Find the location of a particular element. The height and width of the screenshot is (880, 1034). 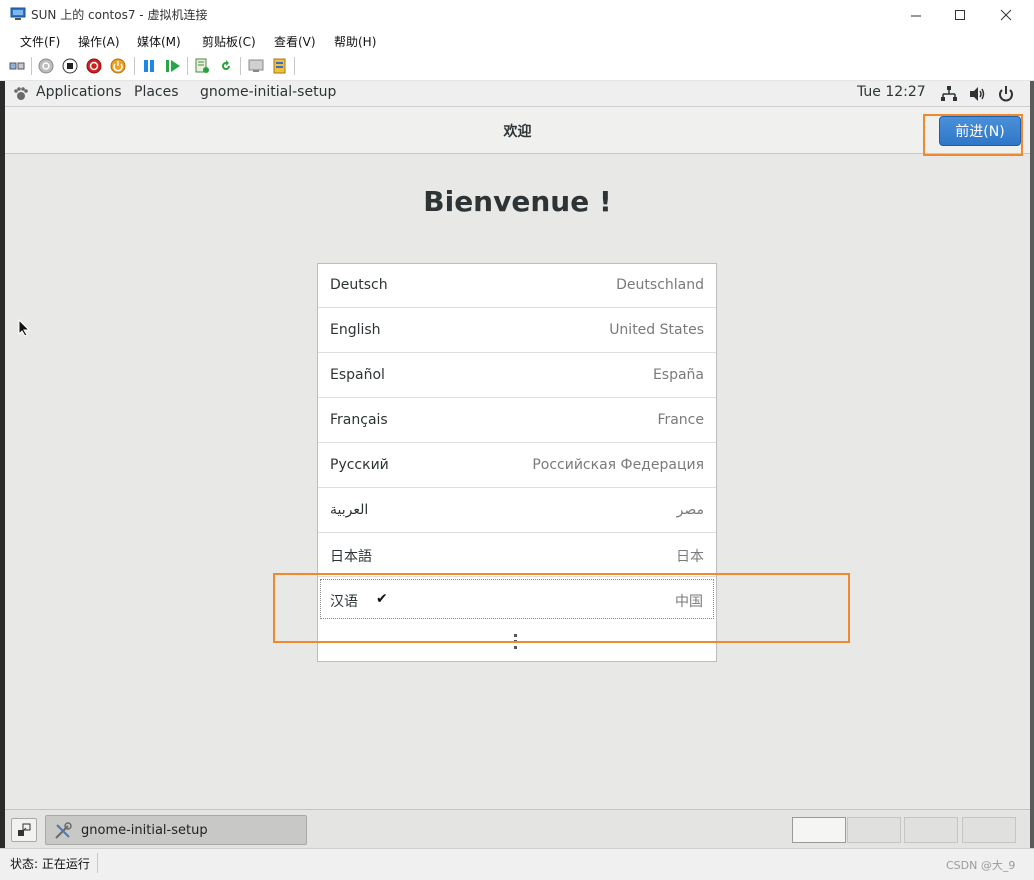

status-bar: 状态: 正在运行 CSDN @大_9 is located at coordinates (517, 864).